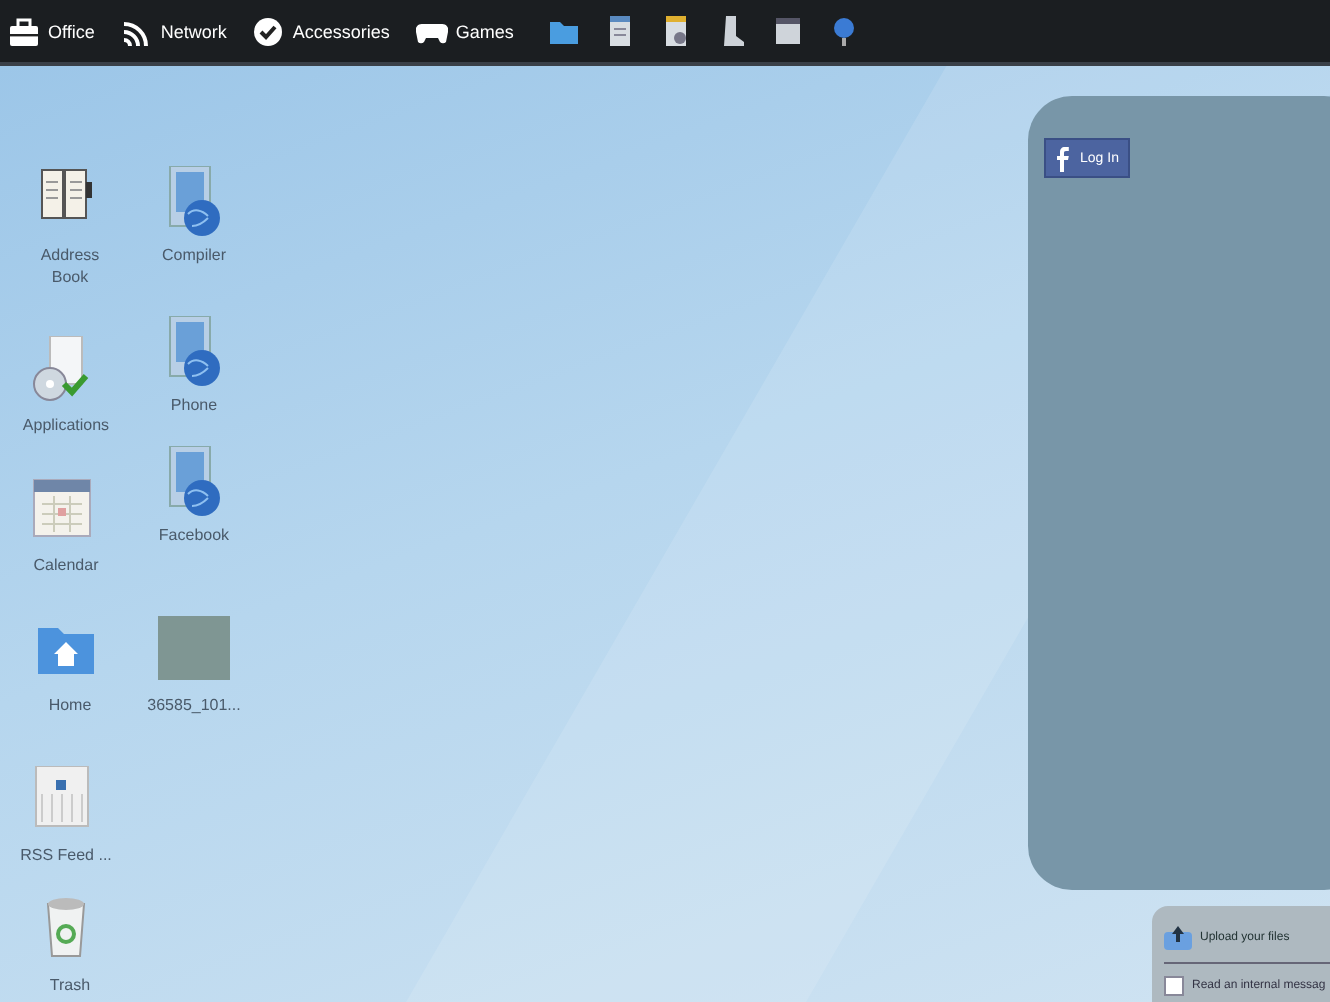 The height and width of the screenshot is (1002, 1330). Describe the element at coordinates (58, 31) in the screenshot. I see `menu-button: Office` at that location.